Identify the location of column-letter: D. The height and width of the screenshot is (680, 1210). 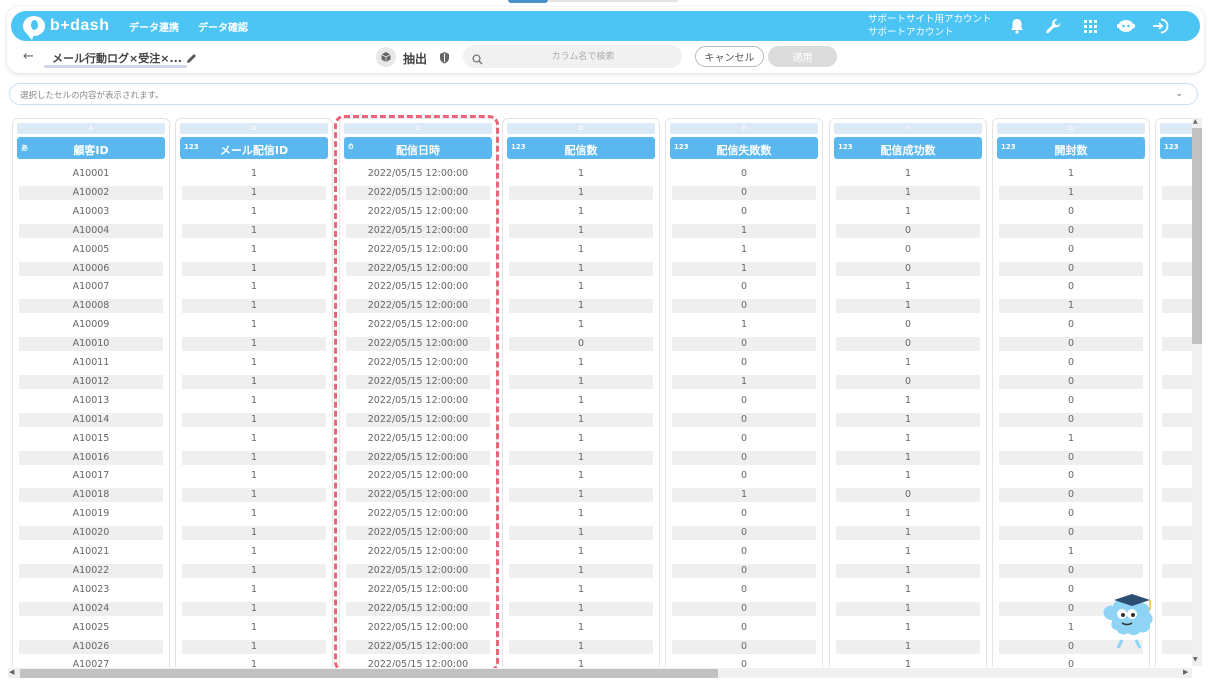
(581, 128).